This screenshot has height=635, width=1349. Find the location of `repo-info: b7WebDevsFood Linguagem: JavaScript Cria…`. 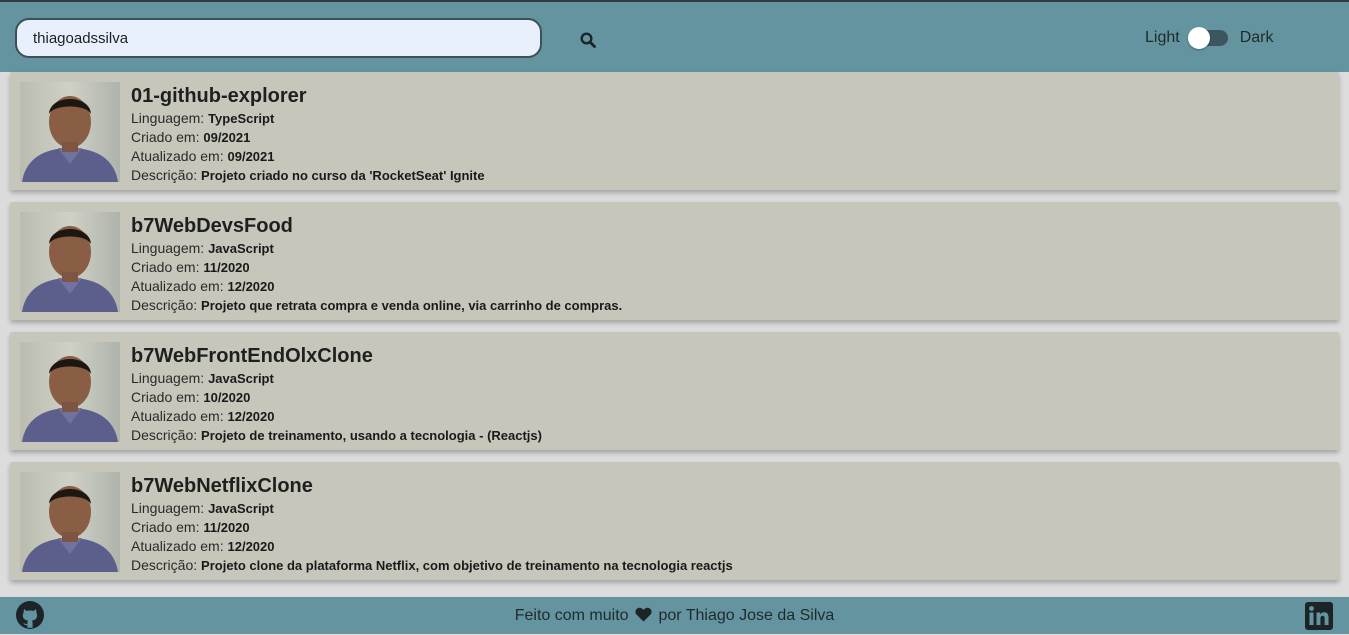

repo-info: b7WebDevsFood Linguagem: JavaScript Cria… is located at coordinates (376, 265).